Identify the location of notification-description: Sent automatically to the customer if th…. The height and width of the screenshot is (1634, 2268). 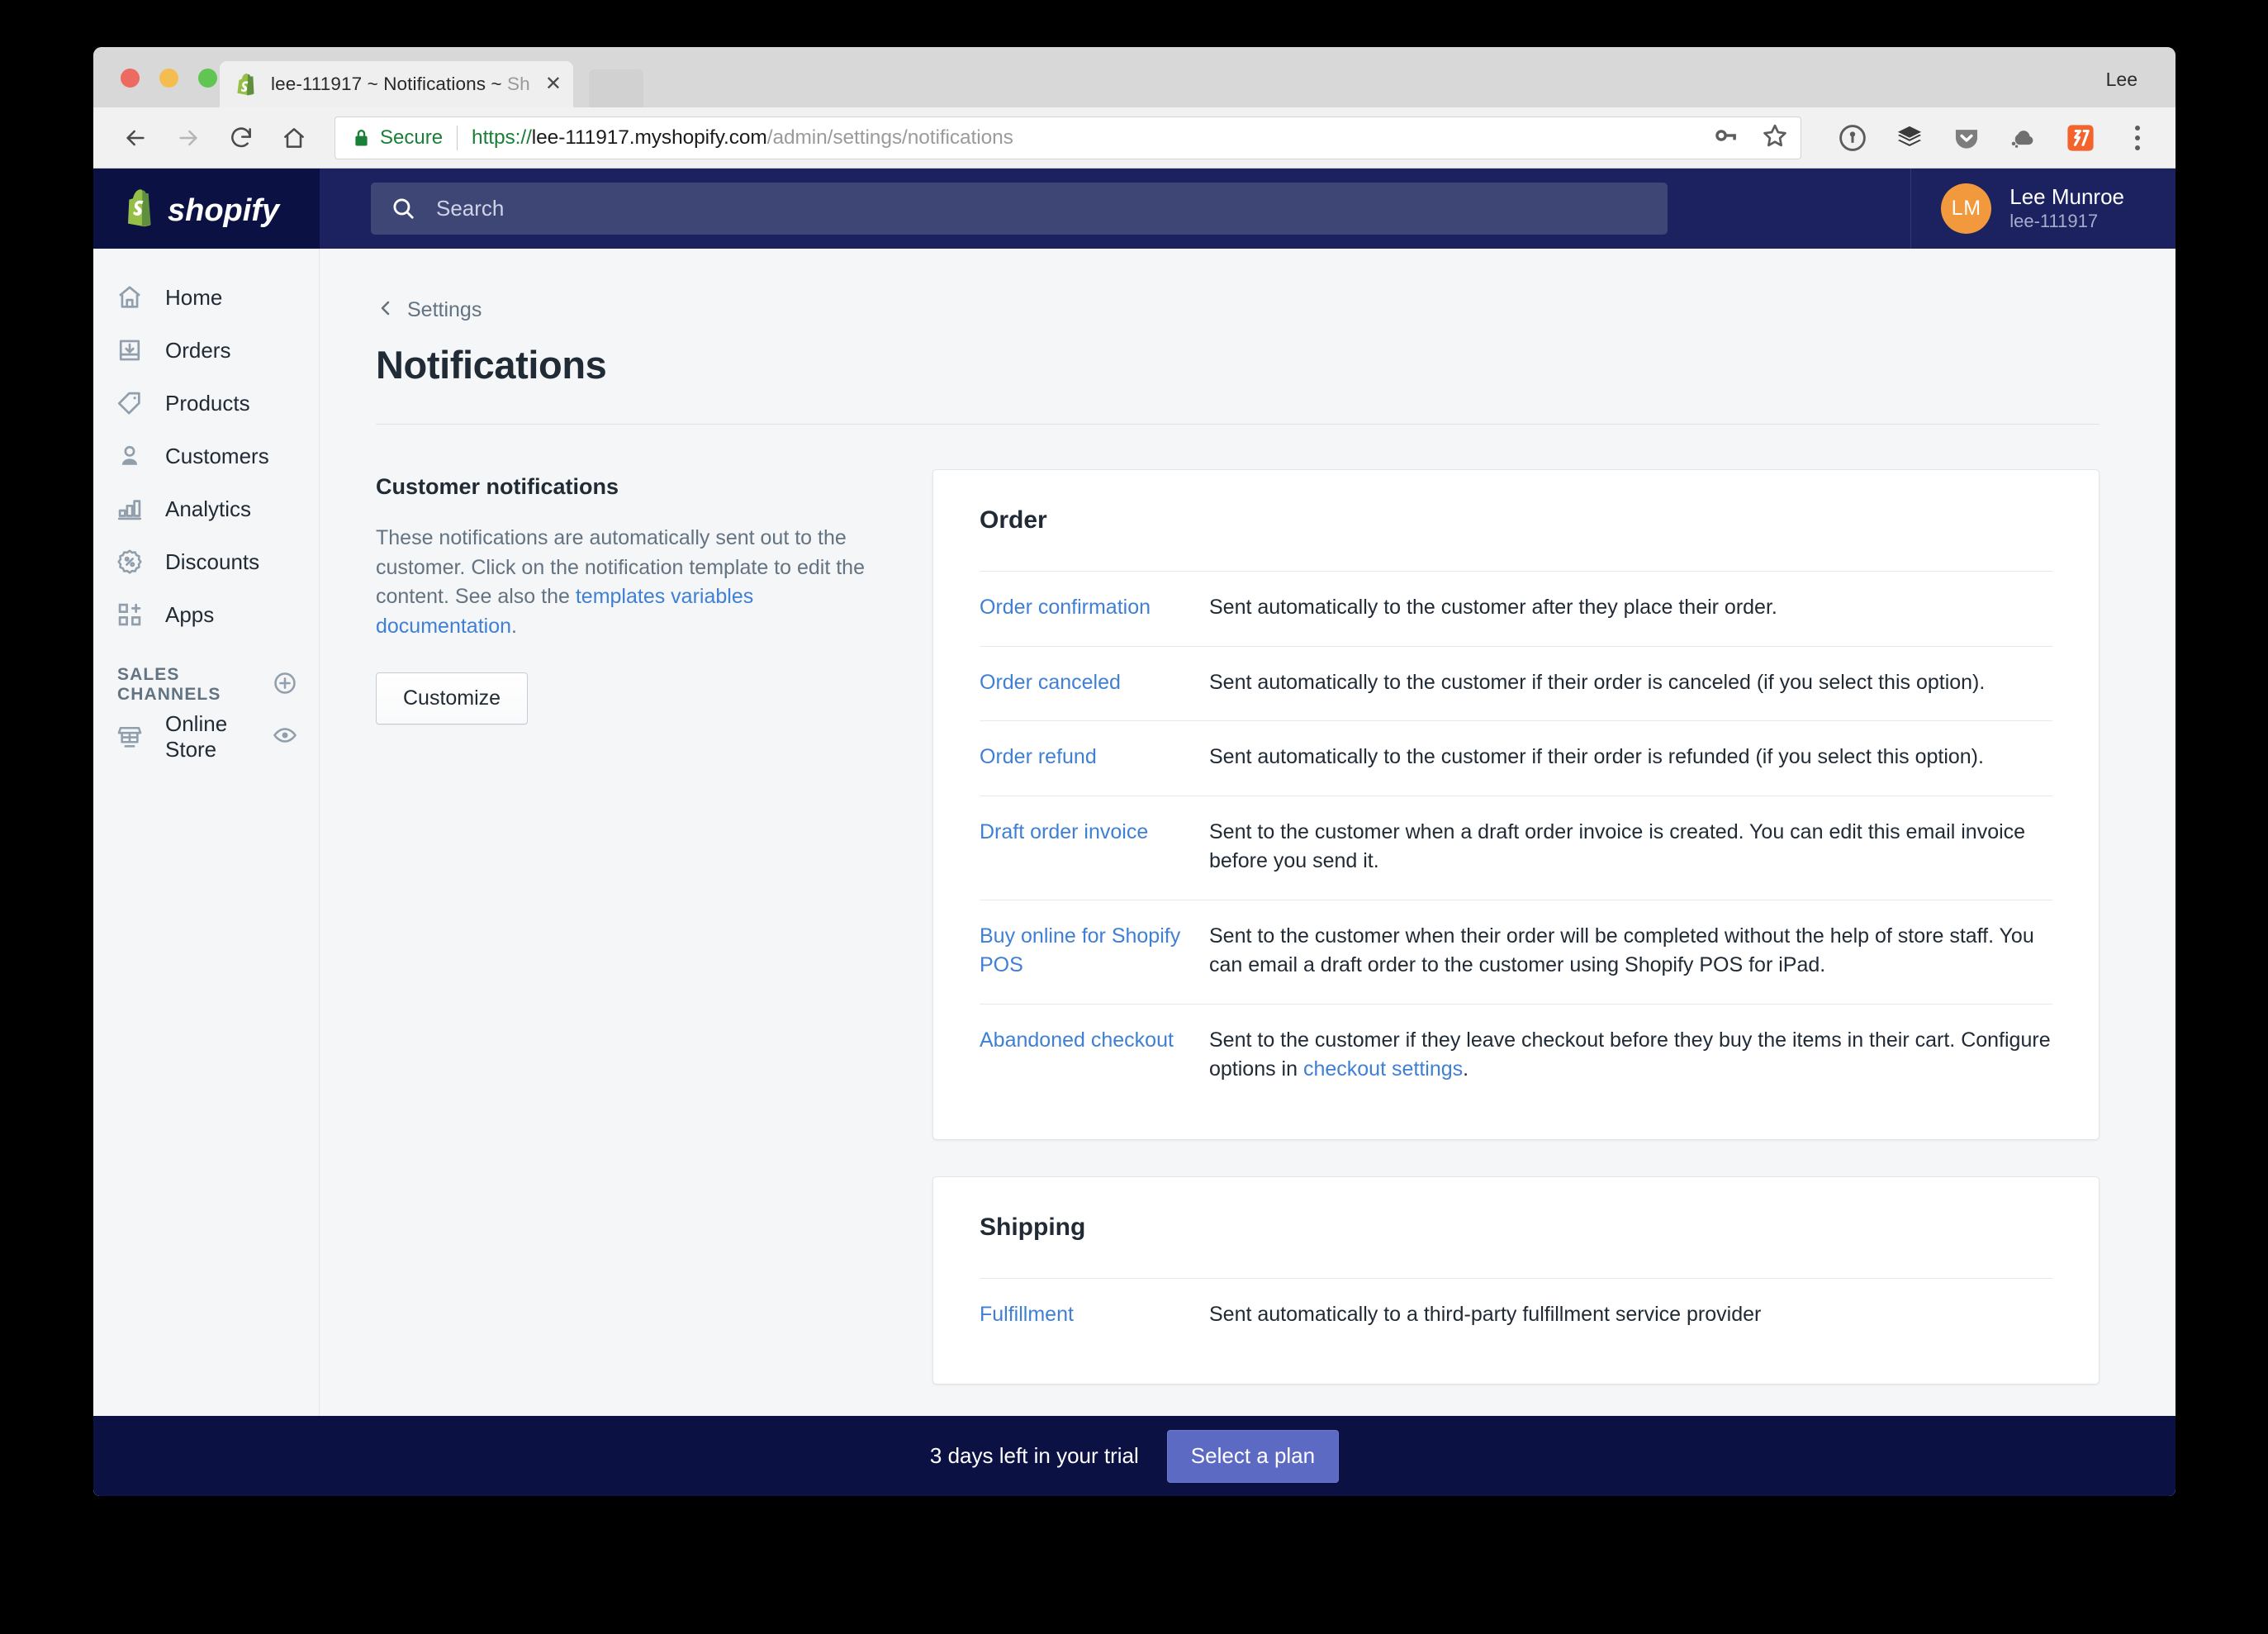
(1596, 756).